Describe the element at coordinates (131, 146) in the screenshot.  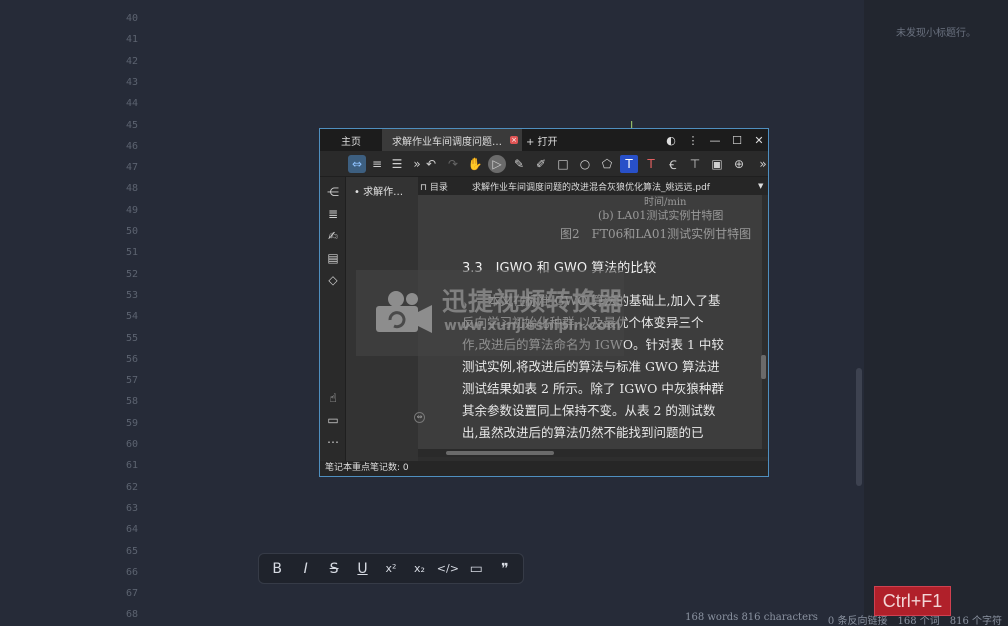
I see `line-number: 46` at that location.